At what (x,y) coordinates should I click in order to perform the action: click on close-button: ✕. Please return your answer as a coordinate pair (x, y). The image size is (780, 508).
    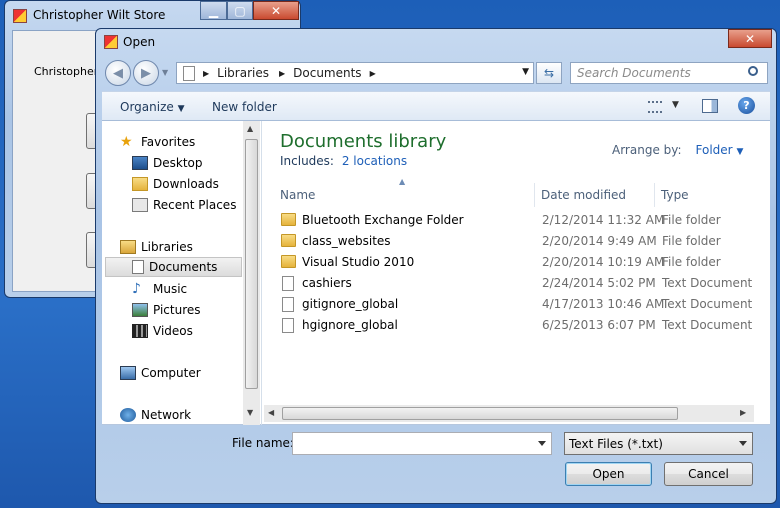
    Looking at the image, I should click on (276, 10).